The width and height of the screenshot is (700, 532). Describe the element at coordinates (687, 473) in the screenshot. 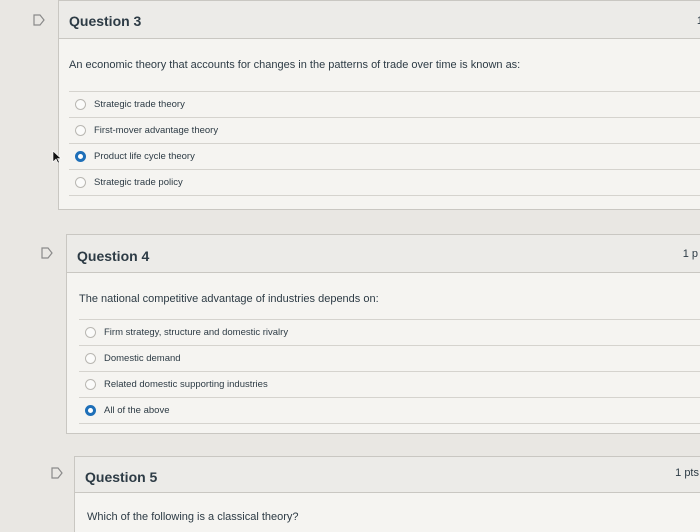

I see `question-points: 1 pts` at that location.